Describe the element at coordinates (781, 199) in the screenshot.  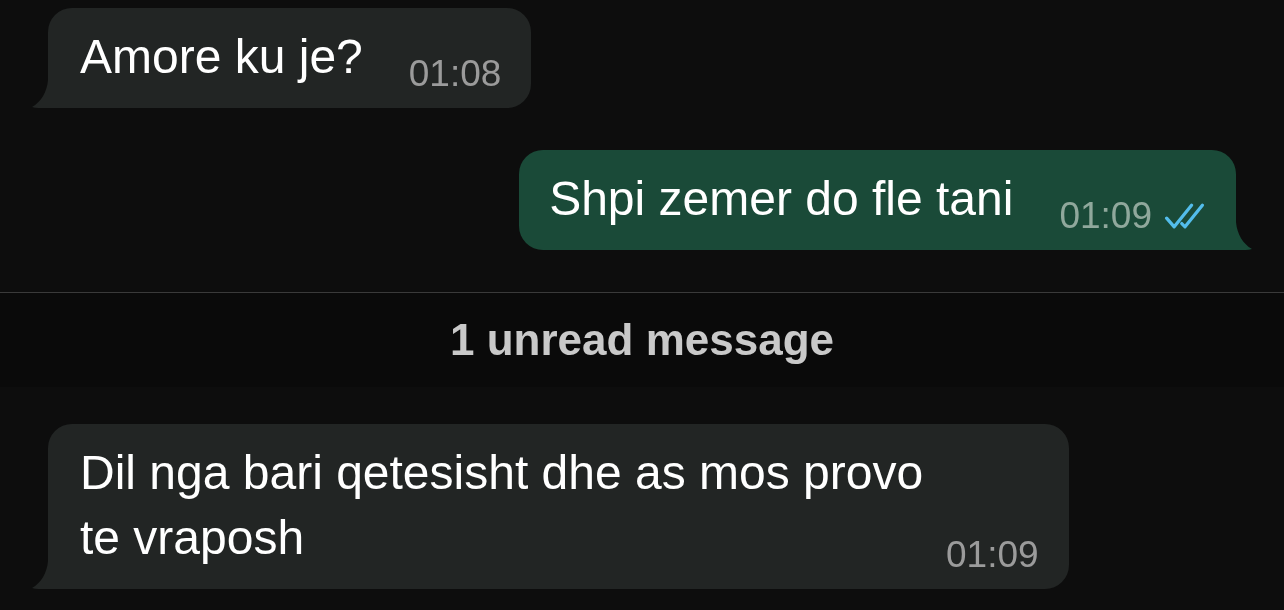
I see `message-text: Shpi zemer do fle tani` at that location.